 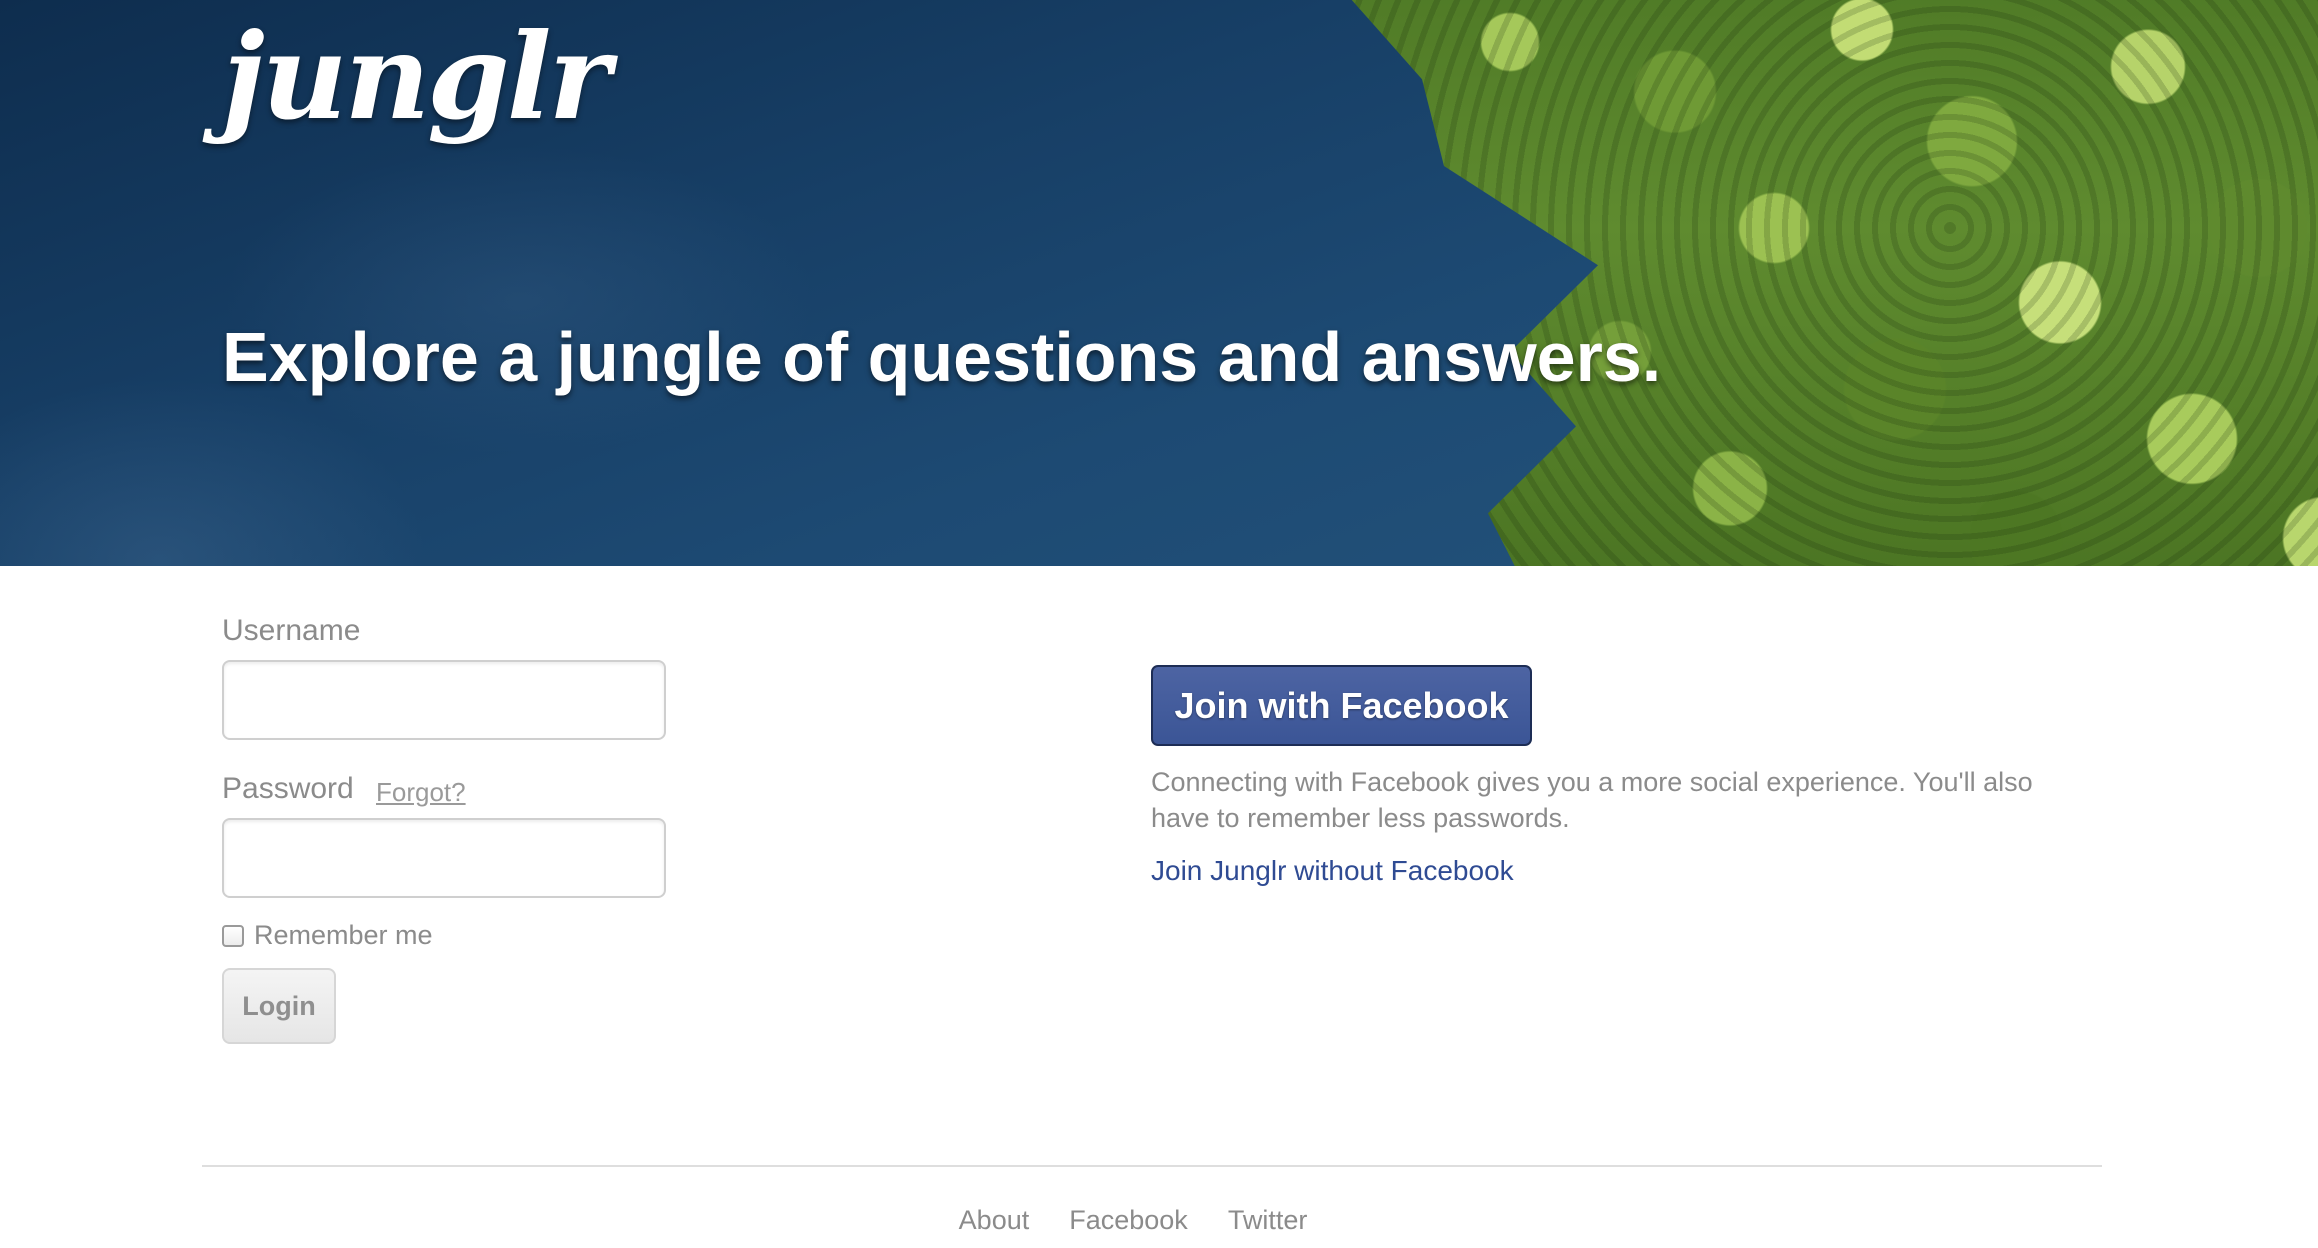 I want to click on username-label: Username, so click(x=291, y=630).